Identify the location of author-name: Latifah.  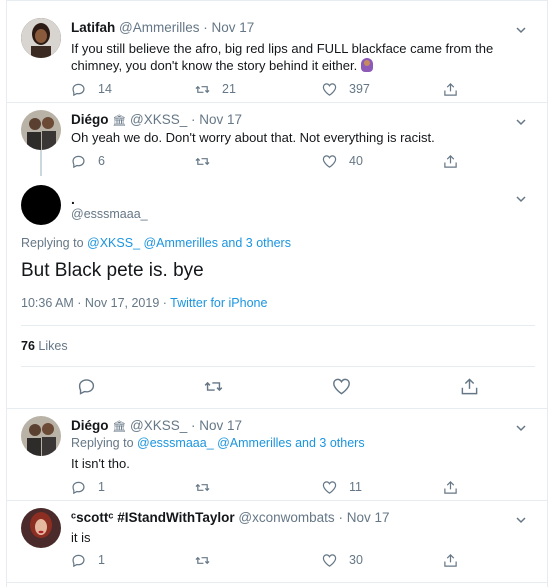
(93, 27).